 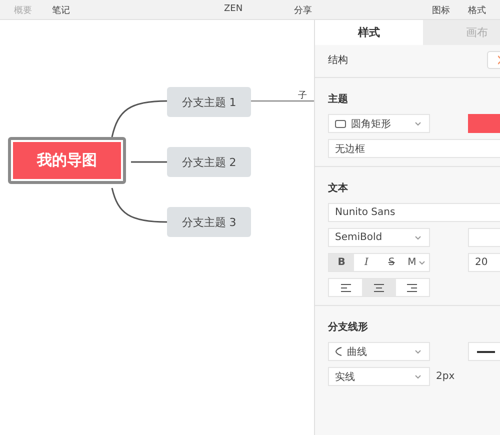 I want to click on section-title: 主题, so click(x=338, y=99).